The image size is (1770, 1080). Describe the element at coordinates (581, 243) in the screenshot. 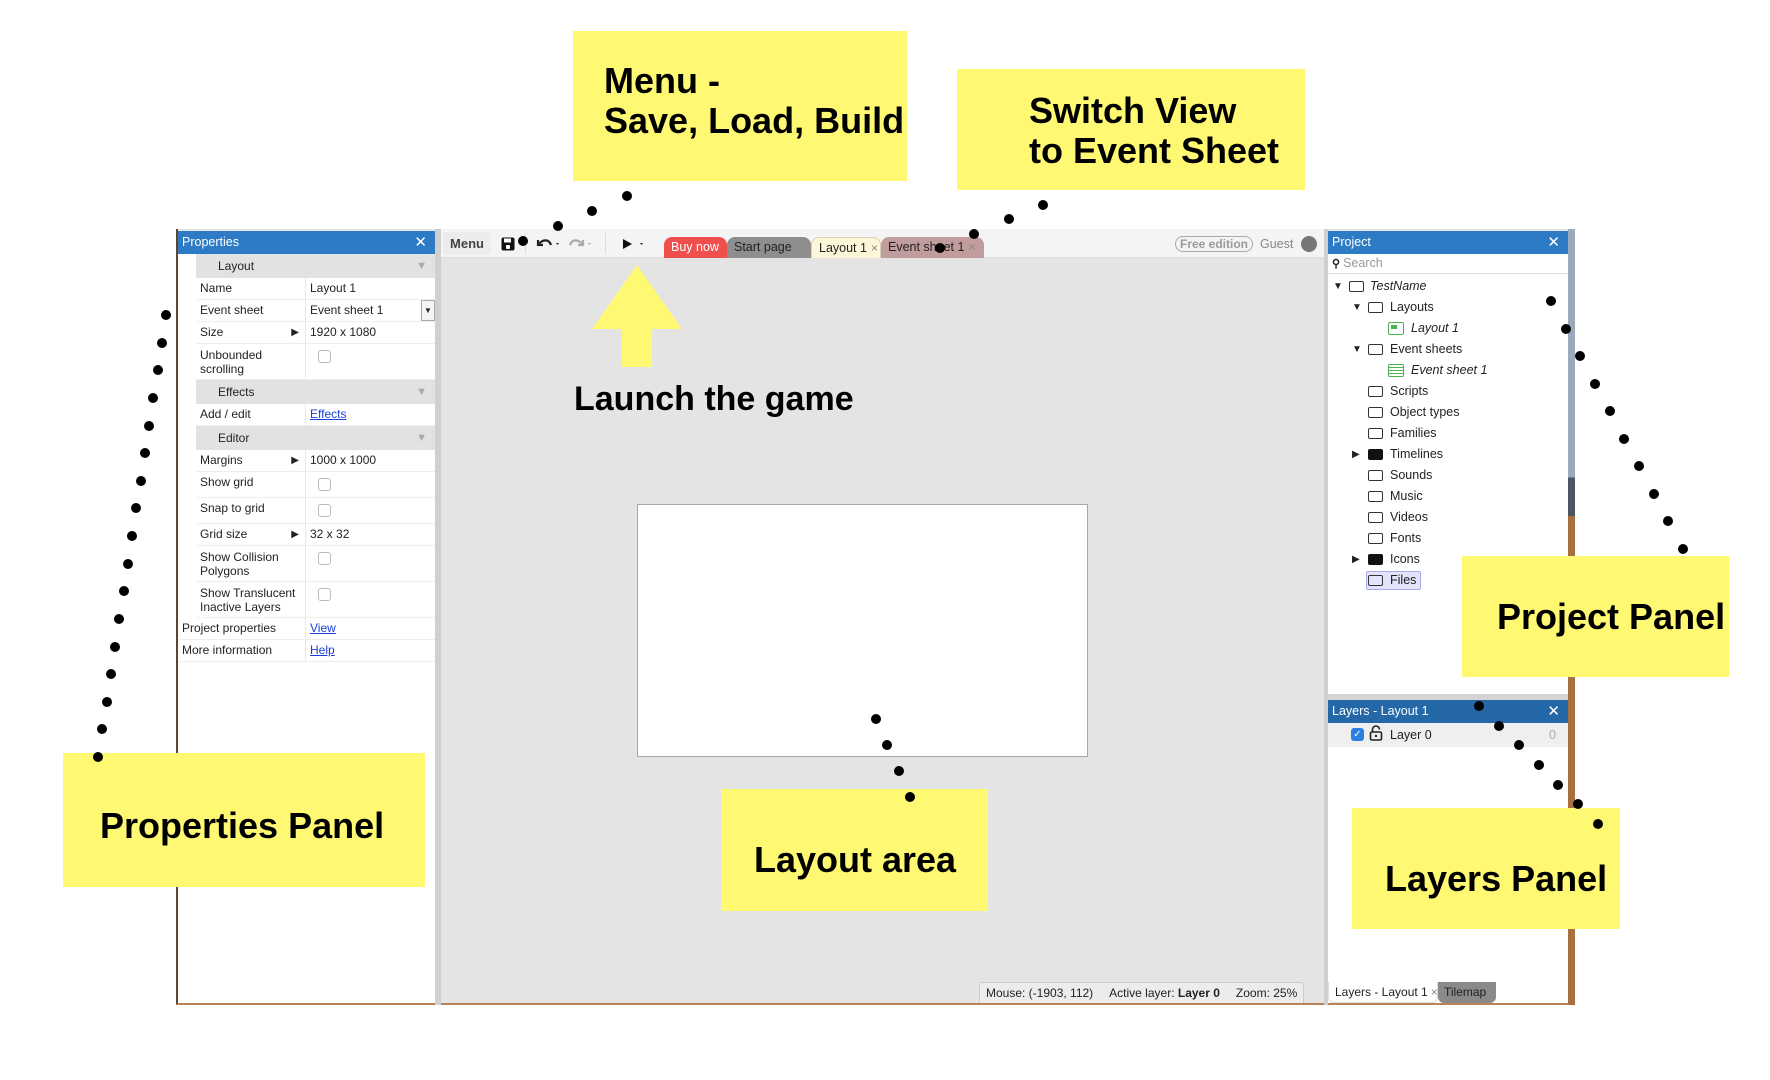

I see `redo-button` at that location.